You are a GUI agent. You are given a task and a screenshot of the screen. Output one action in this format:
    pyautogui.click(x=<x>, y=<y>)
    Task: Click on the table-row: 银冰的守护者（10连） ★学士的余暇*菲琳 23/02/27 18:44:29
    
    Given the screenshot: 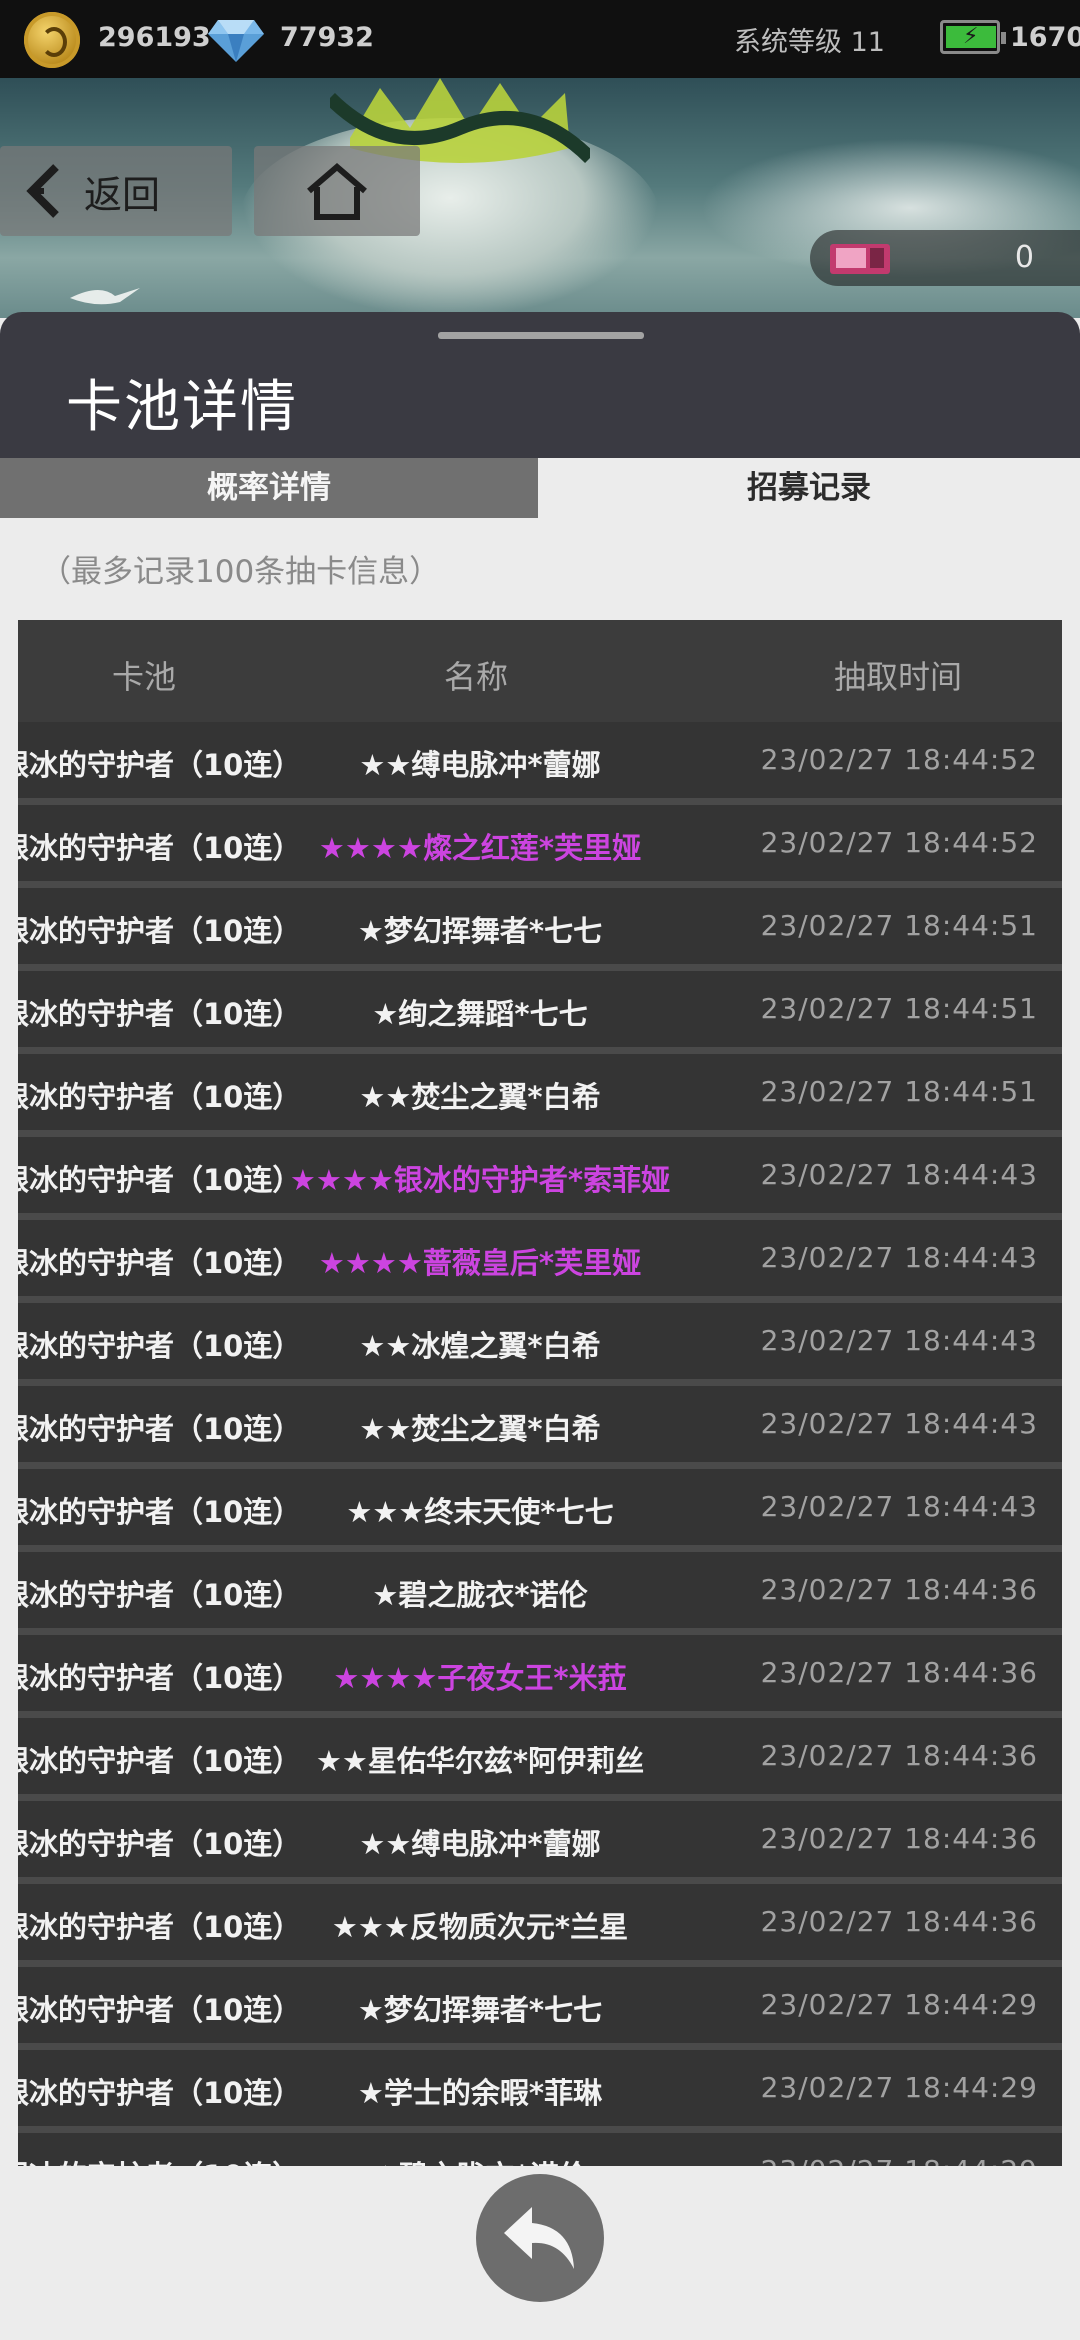 What is the action you would take?
    pyautogui.click(x=540, y=2091)
    